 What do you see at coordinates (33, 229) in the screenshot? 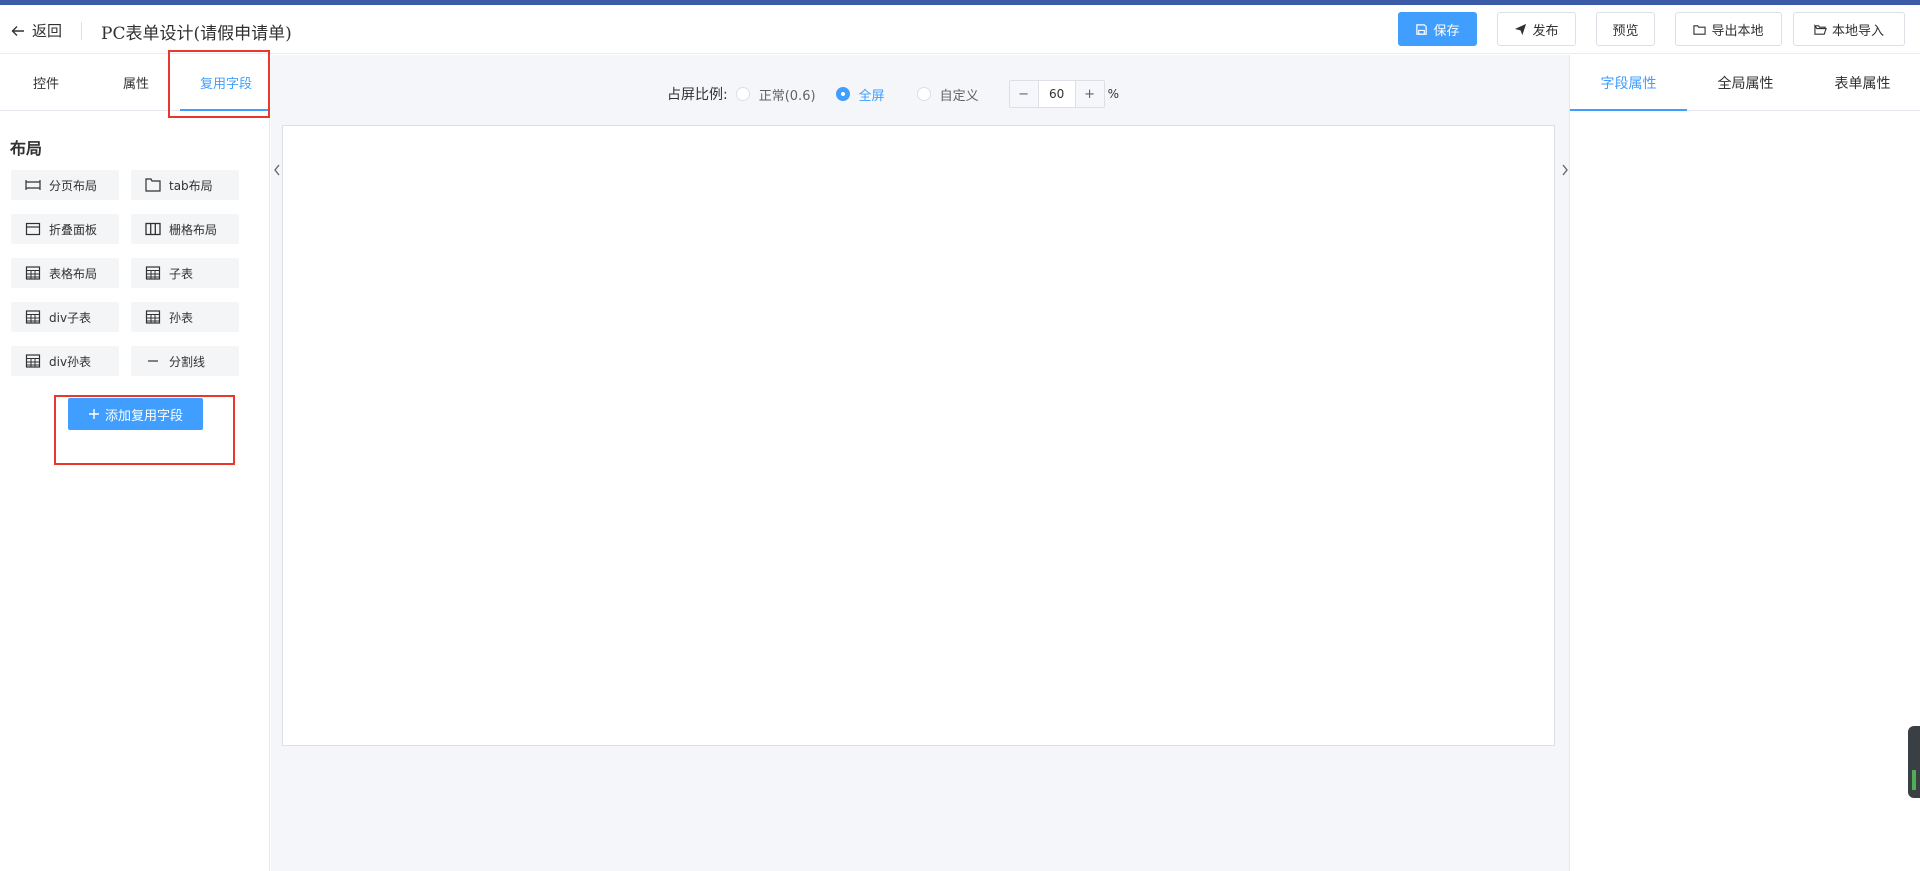
I see `collapse-panel-icon` at bounding box center [33, 229].